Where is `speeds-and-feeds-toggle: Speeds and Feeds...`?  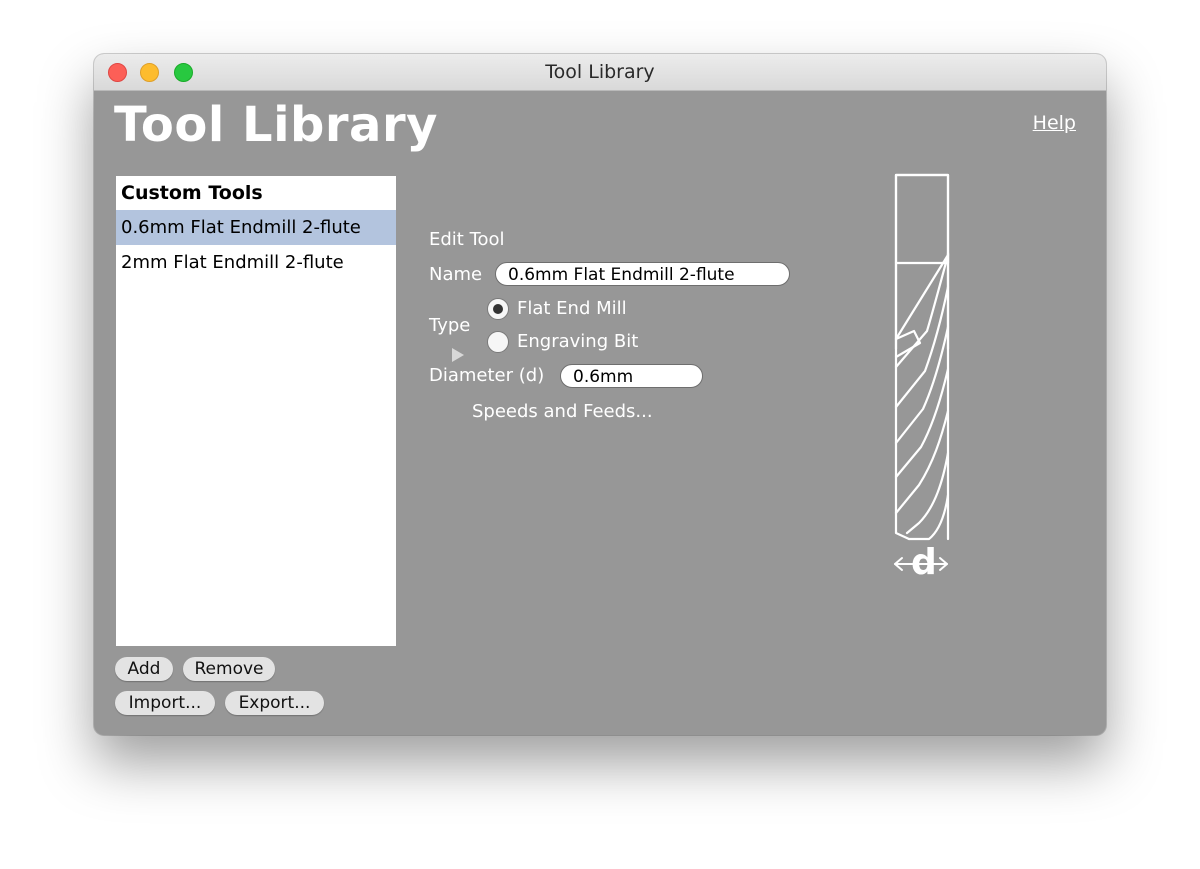
speeds-and-feeds-toggle: Speeds and Feeds... is located at coordinates (562, 411).